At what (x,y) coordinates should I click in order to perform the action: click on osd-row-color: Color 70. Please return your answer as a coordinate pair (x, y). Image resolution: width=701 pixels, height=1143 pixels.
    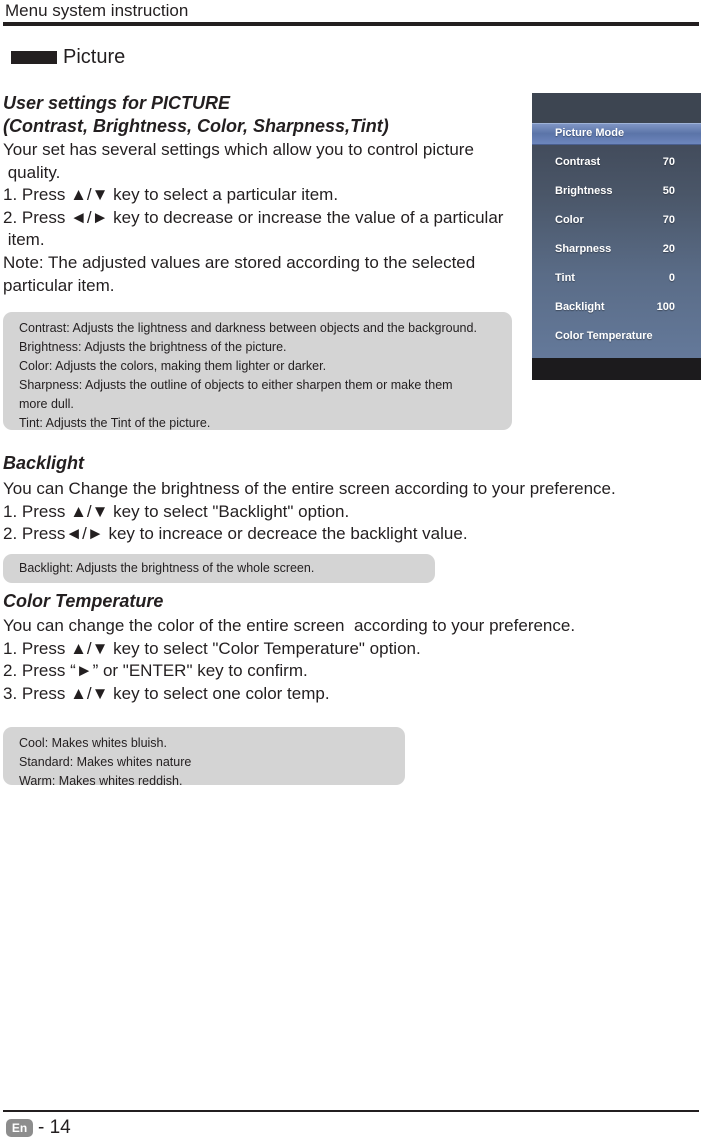
    Looking at the image, I should click on (616, 221).